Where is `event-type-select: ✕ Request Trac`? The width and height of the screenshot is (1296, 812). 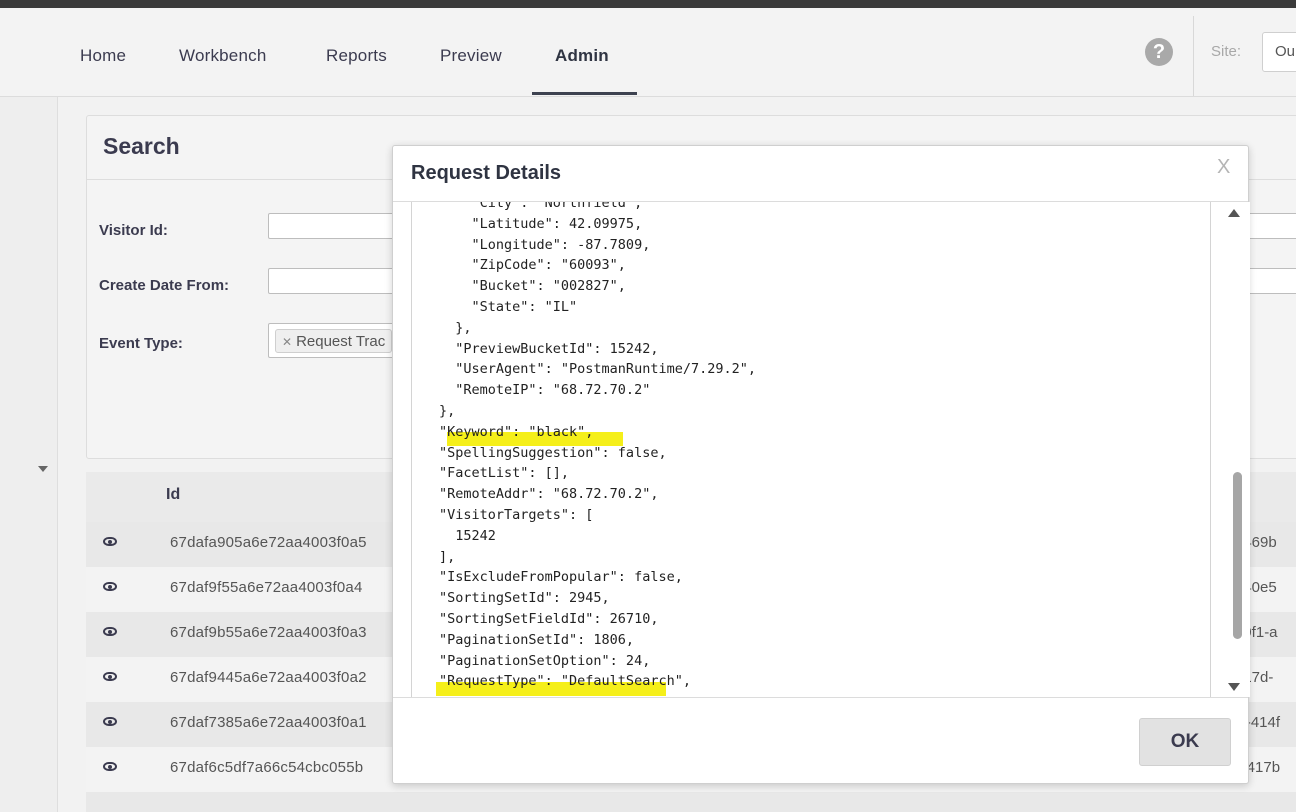
event-type-select: ✕ Request Trac is located at coordinates (333, 340).